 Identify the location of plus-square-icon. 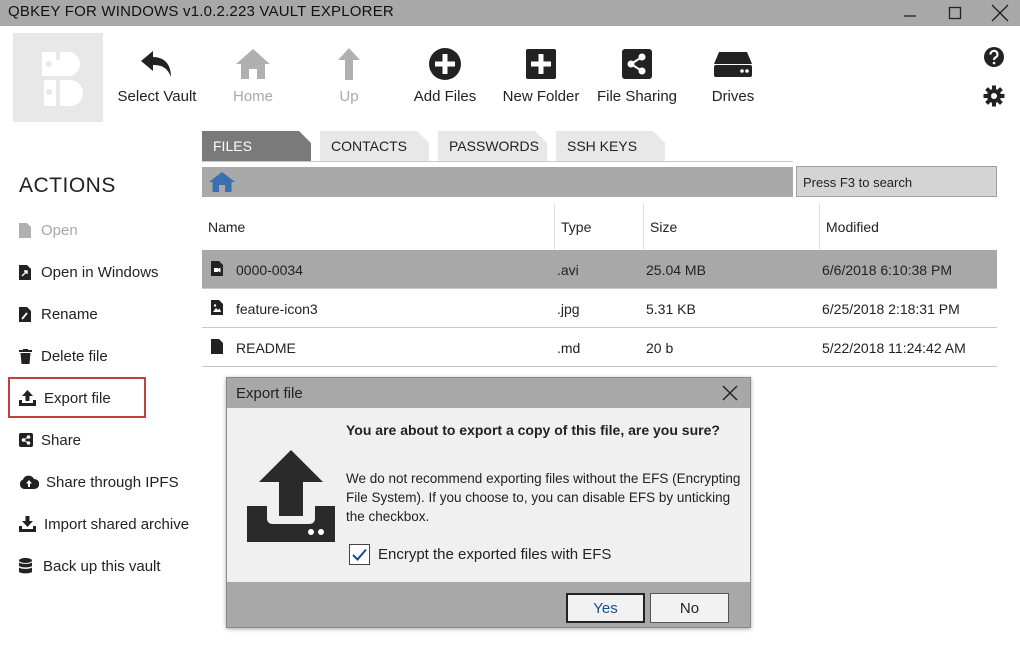
(541, 64).